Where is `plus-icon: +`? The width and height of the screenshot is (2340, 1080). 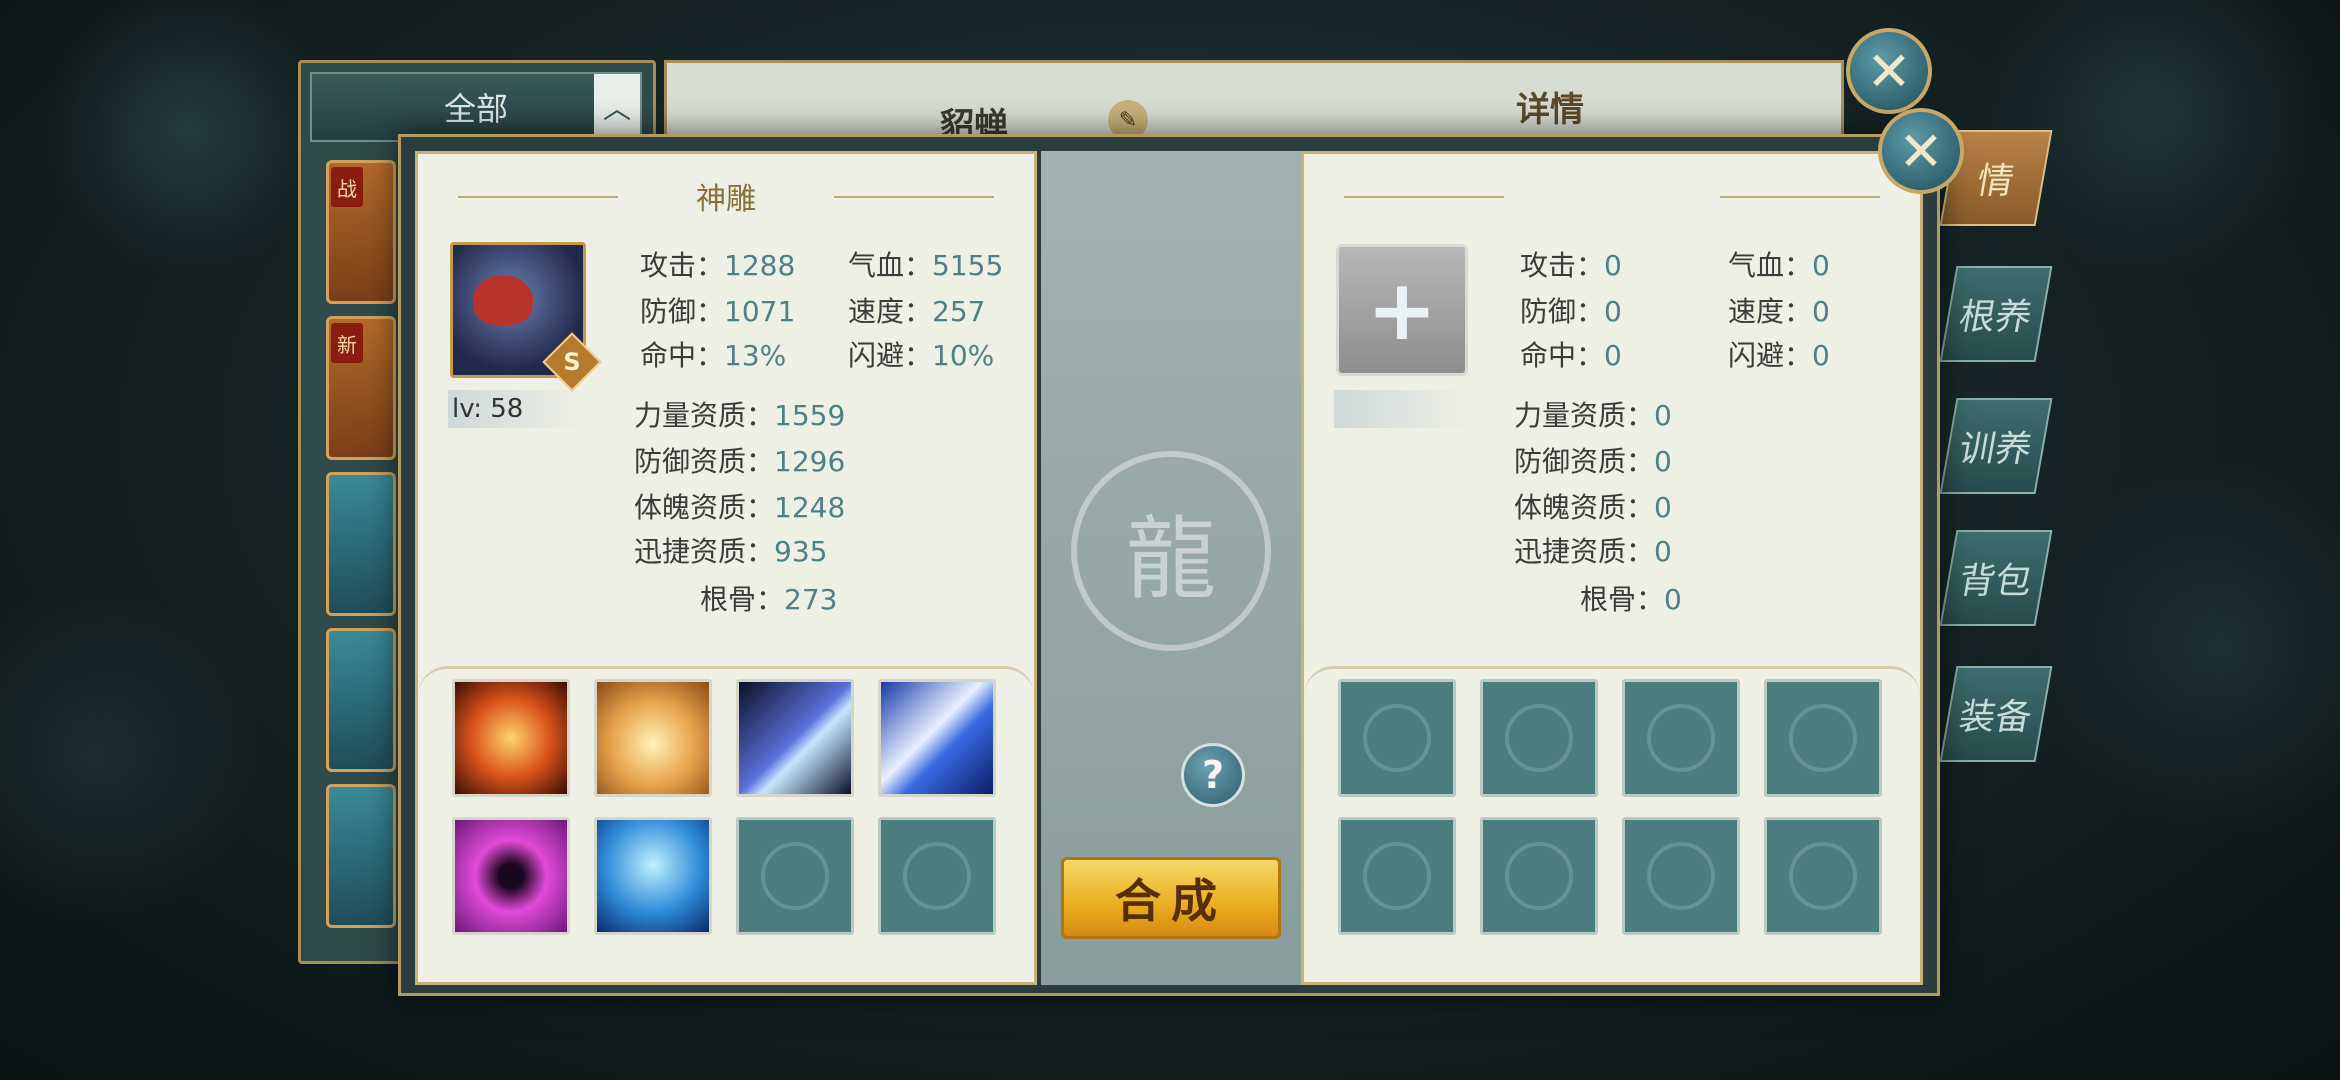 plus-icon: + is located at coordinates (1402, 310).